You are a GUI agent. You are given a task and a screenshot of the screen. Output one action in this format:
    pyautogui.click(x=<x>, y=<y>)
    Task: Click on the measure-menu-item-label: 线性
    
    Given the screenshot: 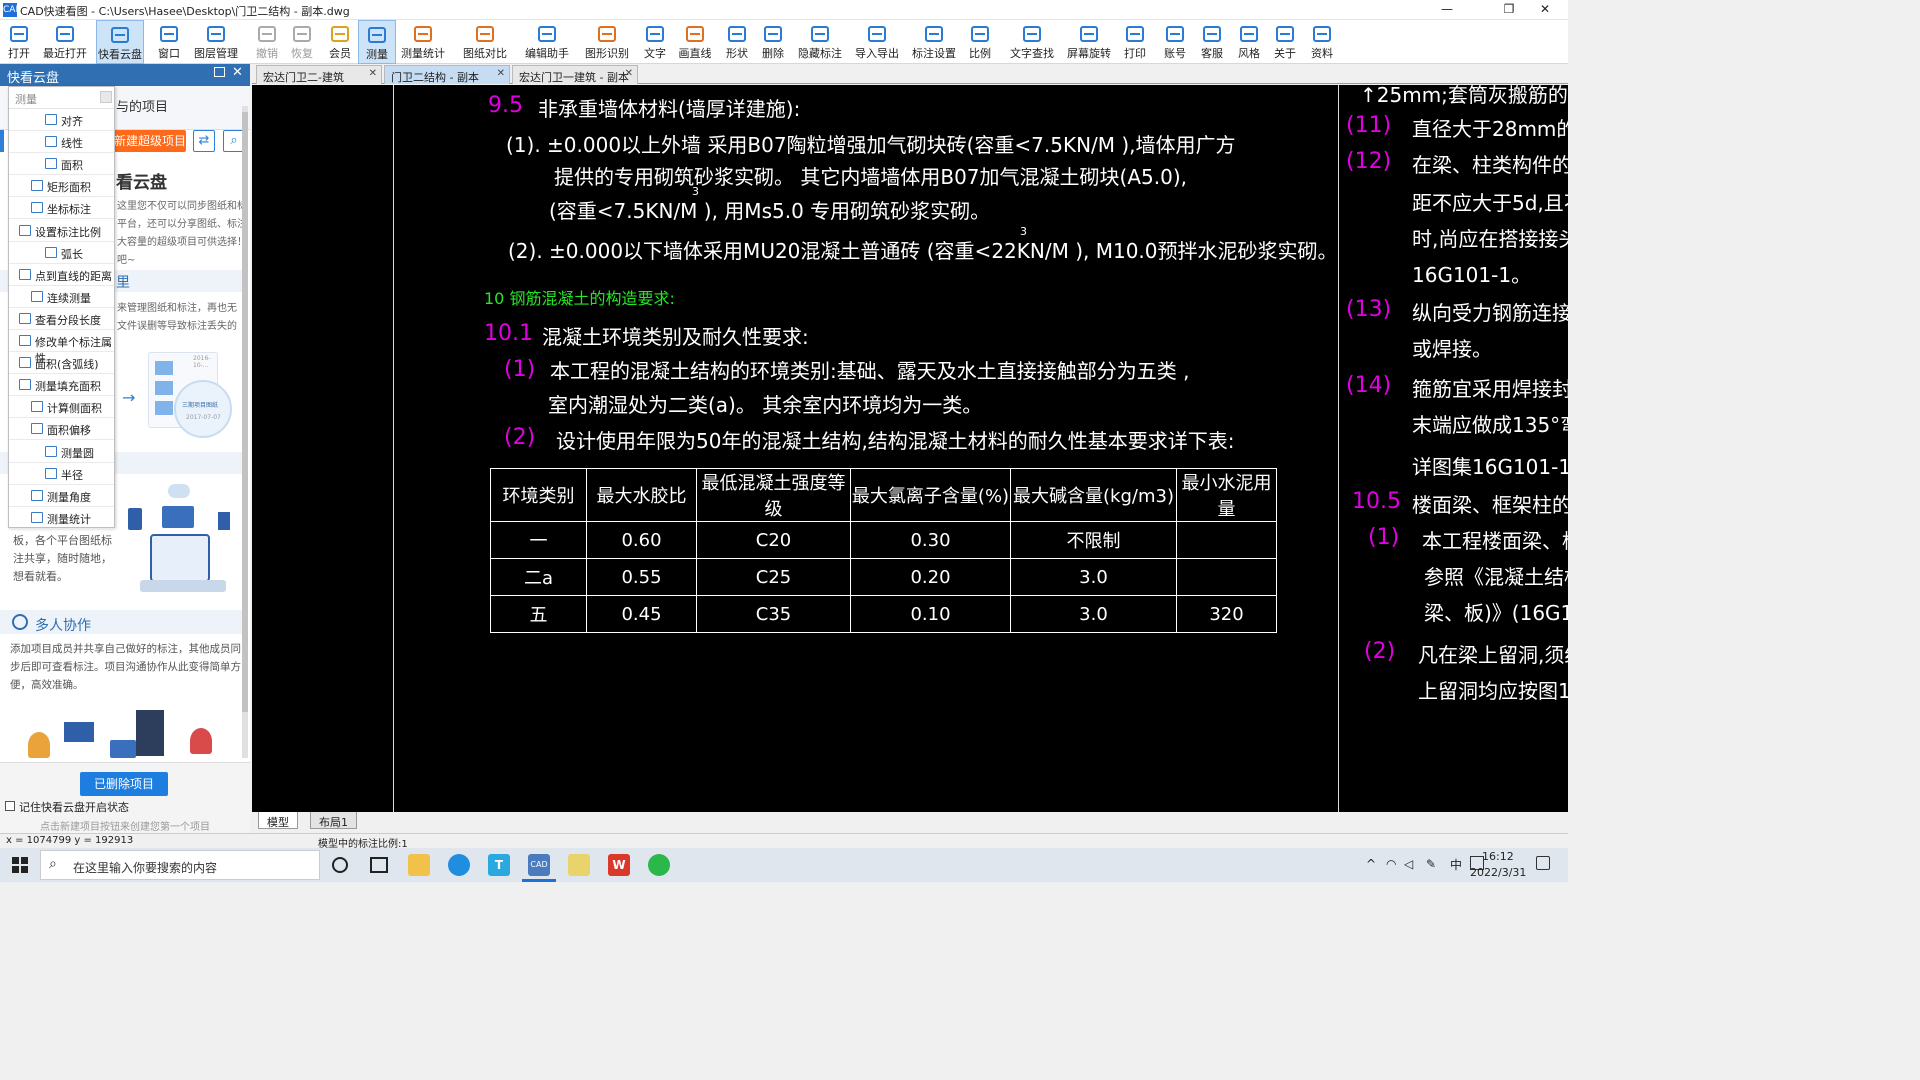 What is the action you would take?
    pyautogui.click(x=72, y=144)
    